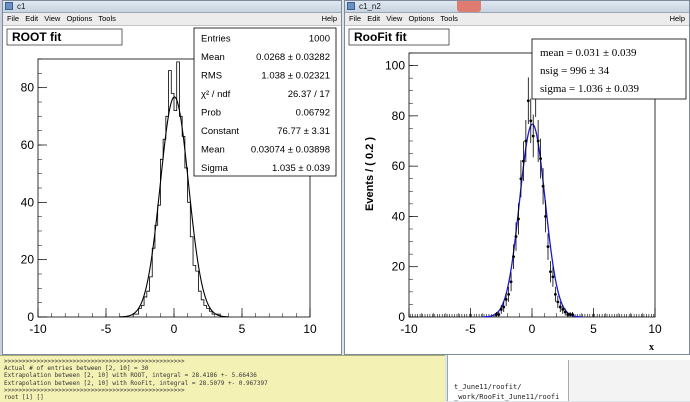 Image resolution: width=690 pixels, height=402 pixels. Describe the element at coordinates (309, 94) in the screenshot. I see `stat-value: 26.37 / 17` at that location.